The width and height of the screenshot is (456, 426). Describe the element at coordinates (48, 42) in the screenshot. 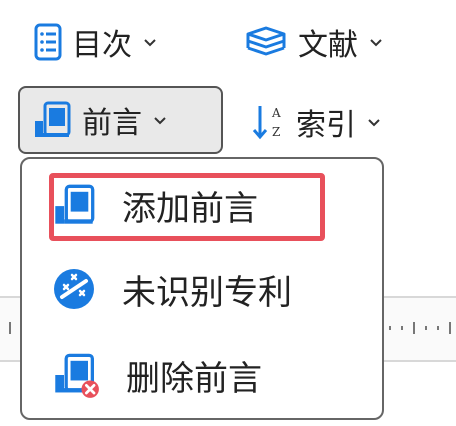

I see `table-of-contents-icon` at that location.